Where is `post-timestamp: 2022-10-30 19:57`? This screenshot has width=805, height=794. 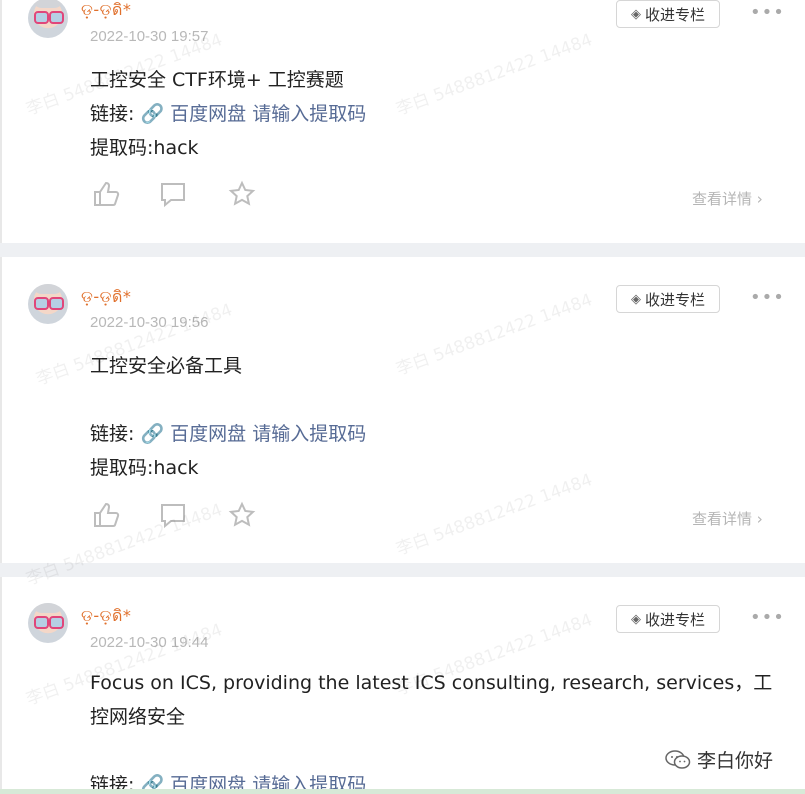
post-timestamp: 2022-10-30 19:57 is located at coordinates (149, 36).